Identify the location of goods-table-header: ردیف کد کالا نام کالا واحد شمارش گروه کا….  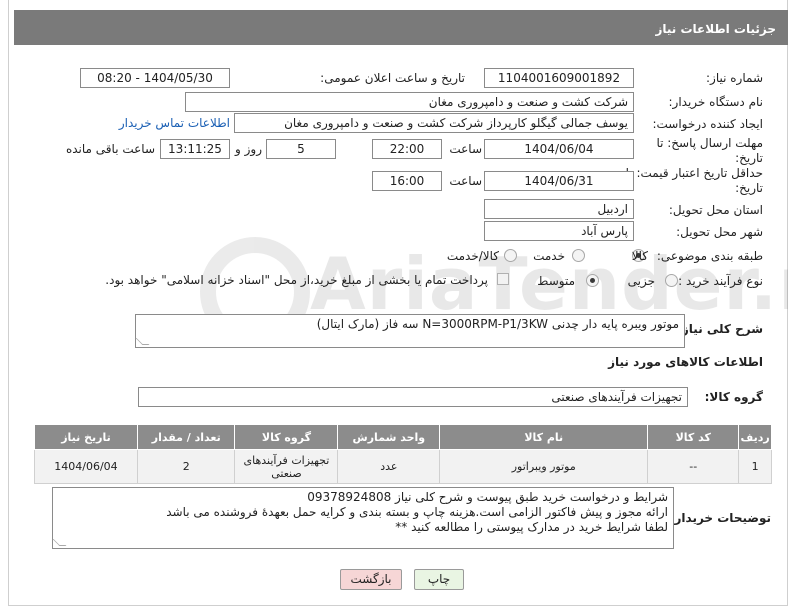
(403, 437).